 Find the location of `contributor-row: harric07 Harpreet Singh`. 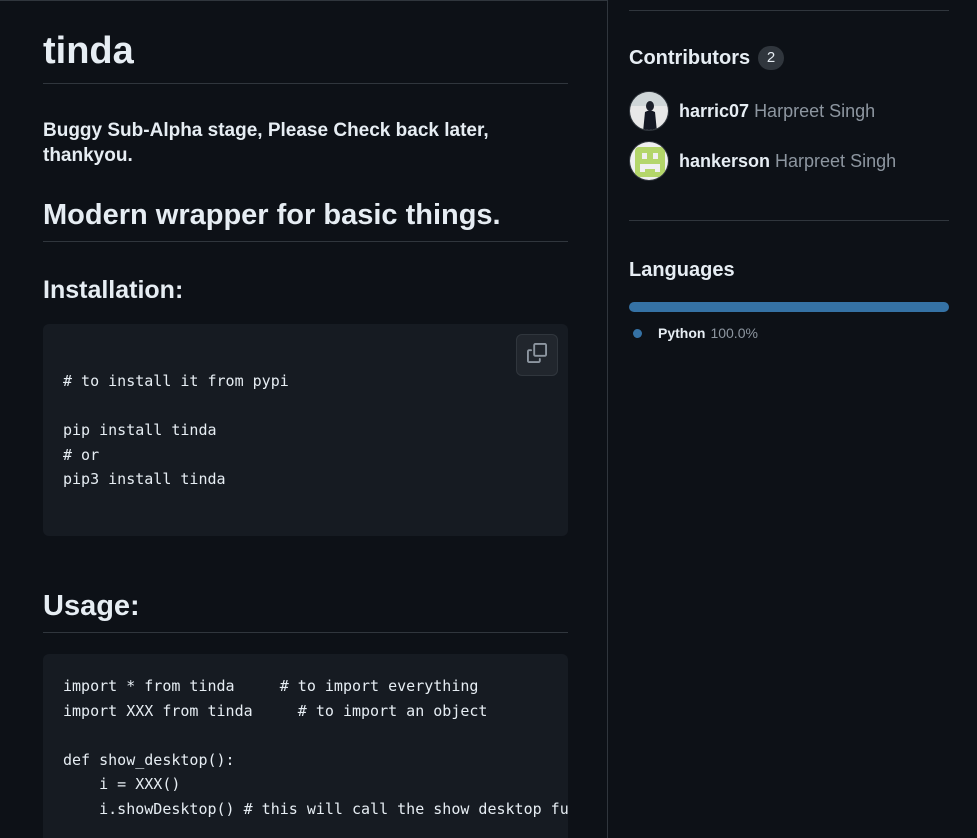

contributor-row: harric07 Harpreet Singh is located at coordinates (752, 111).